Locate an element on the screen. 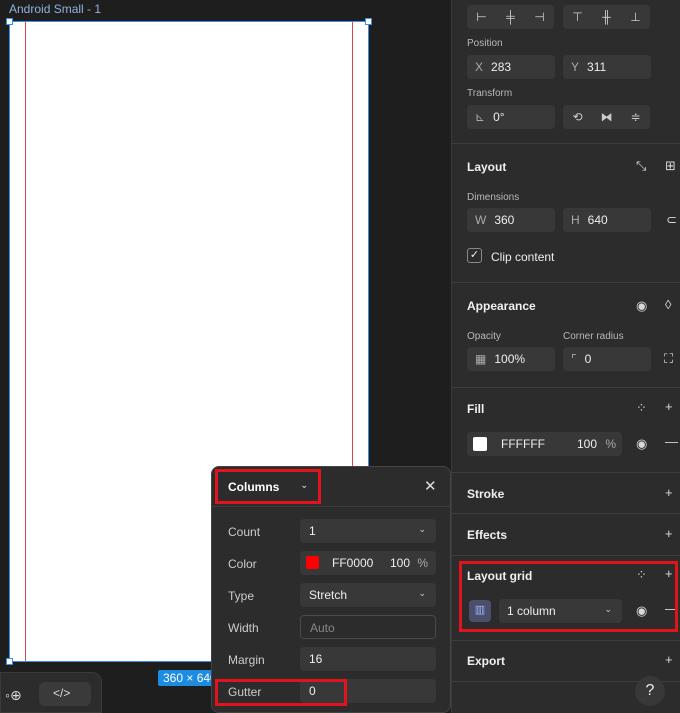 This screenshot has height=713, width=680. align-bottom-icon: ⊥ is located at coordinates (635, 17).